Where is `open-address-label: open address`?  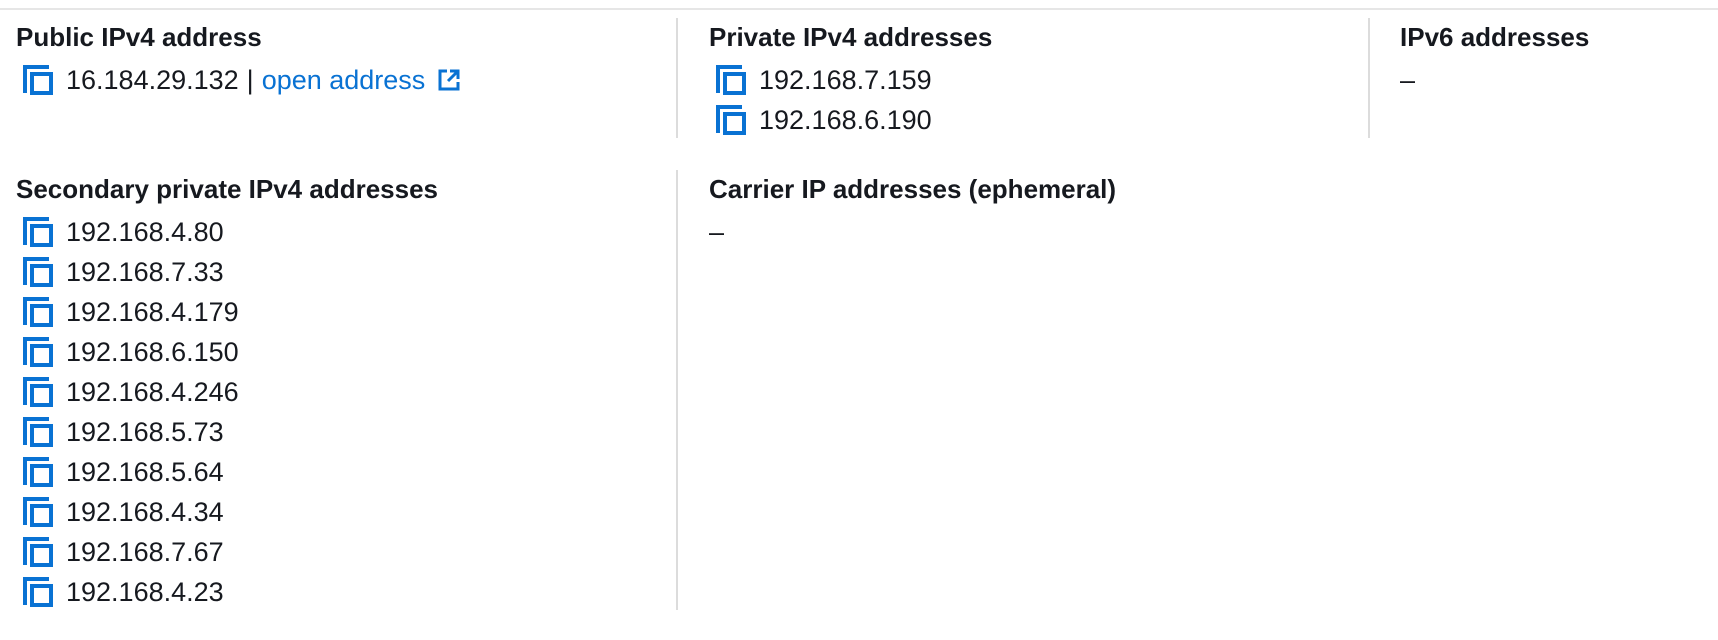
open-address-label: open address is located at coordinates (343, 79).